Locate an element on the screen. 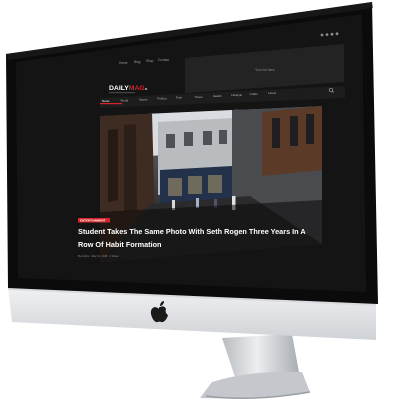 Image resolution: width=420 pixels, height=410 pixels. ad-text: Your Ad here is located at coordinates (265, 70).